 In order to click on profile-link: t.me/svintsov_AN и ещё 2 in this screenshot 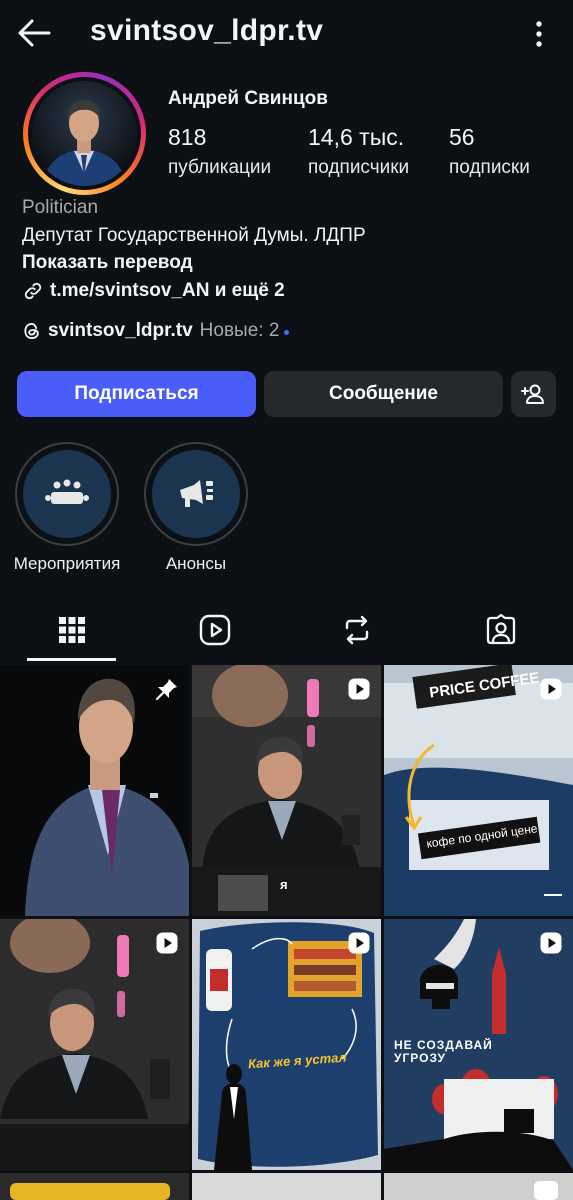, I will do `click(153, 291)`.